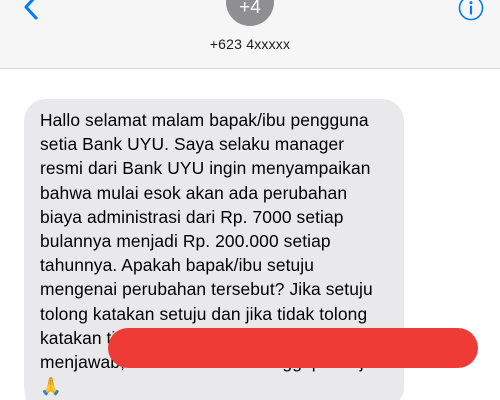 The height and width of the screenshot is (400, 500). I want to click on info-button, so click(471, 11).